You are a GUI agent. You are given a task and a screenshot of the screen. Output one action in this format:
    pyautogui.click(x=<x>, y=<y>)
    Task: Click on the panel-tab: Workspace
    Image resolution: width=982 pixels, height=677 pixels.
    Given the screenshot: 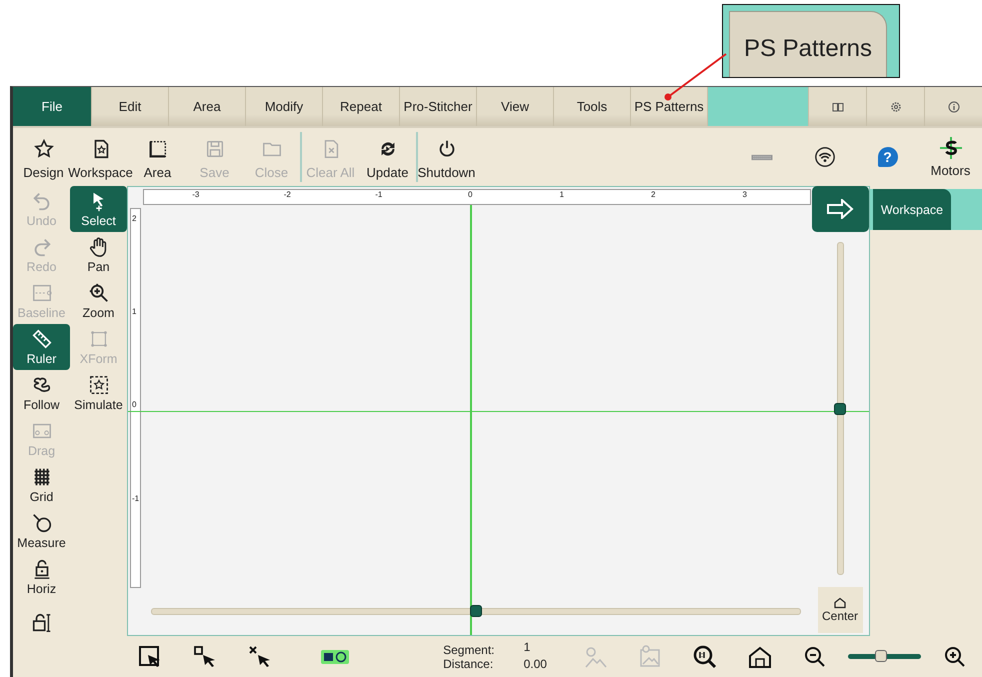 What is the action you would take?
    pyautogui.click(x=912, y=209)
    